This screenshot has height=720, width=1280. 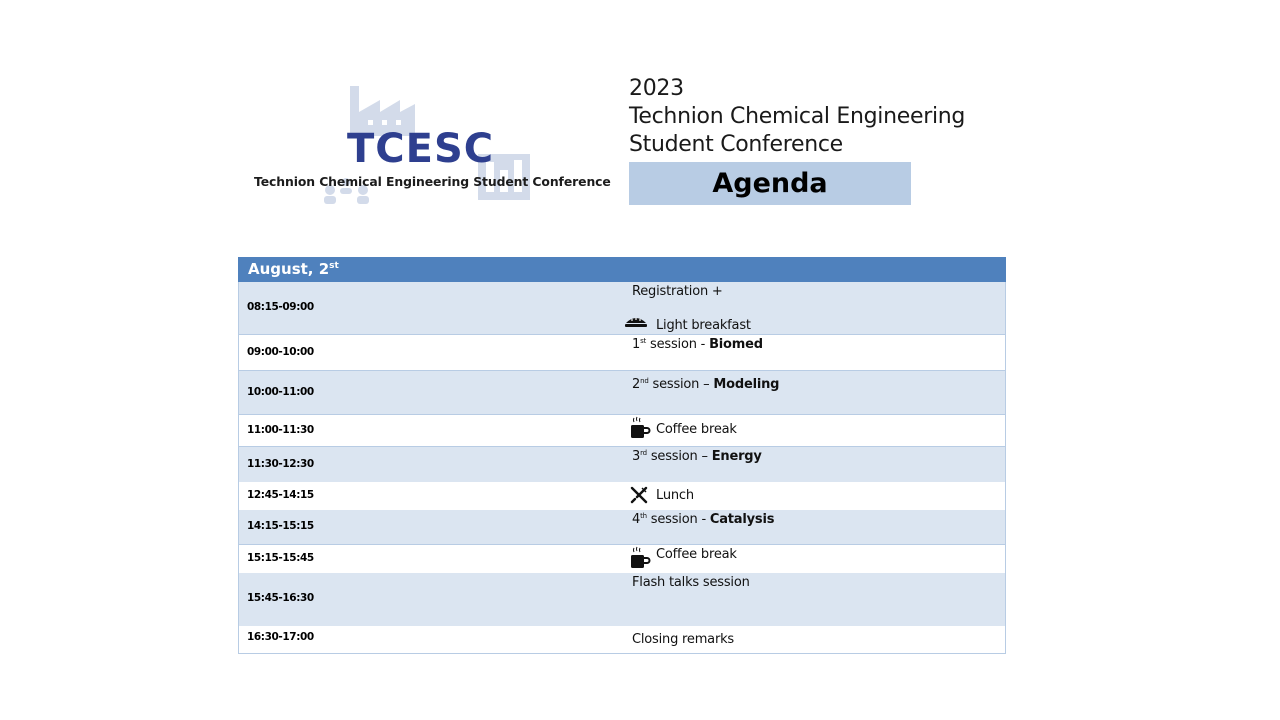 What do you see at coordinates (622, 392) in the screenshot?
I see `table-row: 10:00-11:00 2nd session – Modeling` at bounding box center [622, 392].